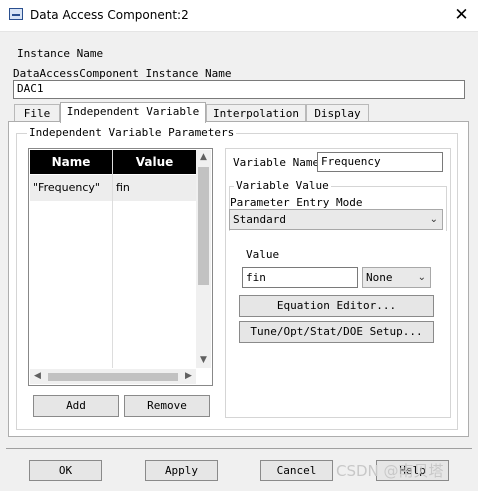  I want to click on tab-interpolation: Interpolation, so click(256, 113).